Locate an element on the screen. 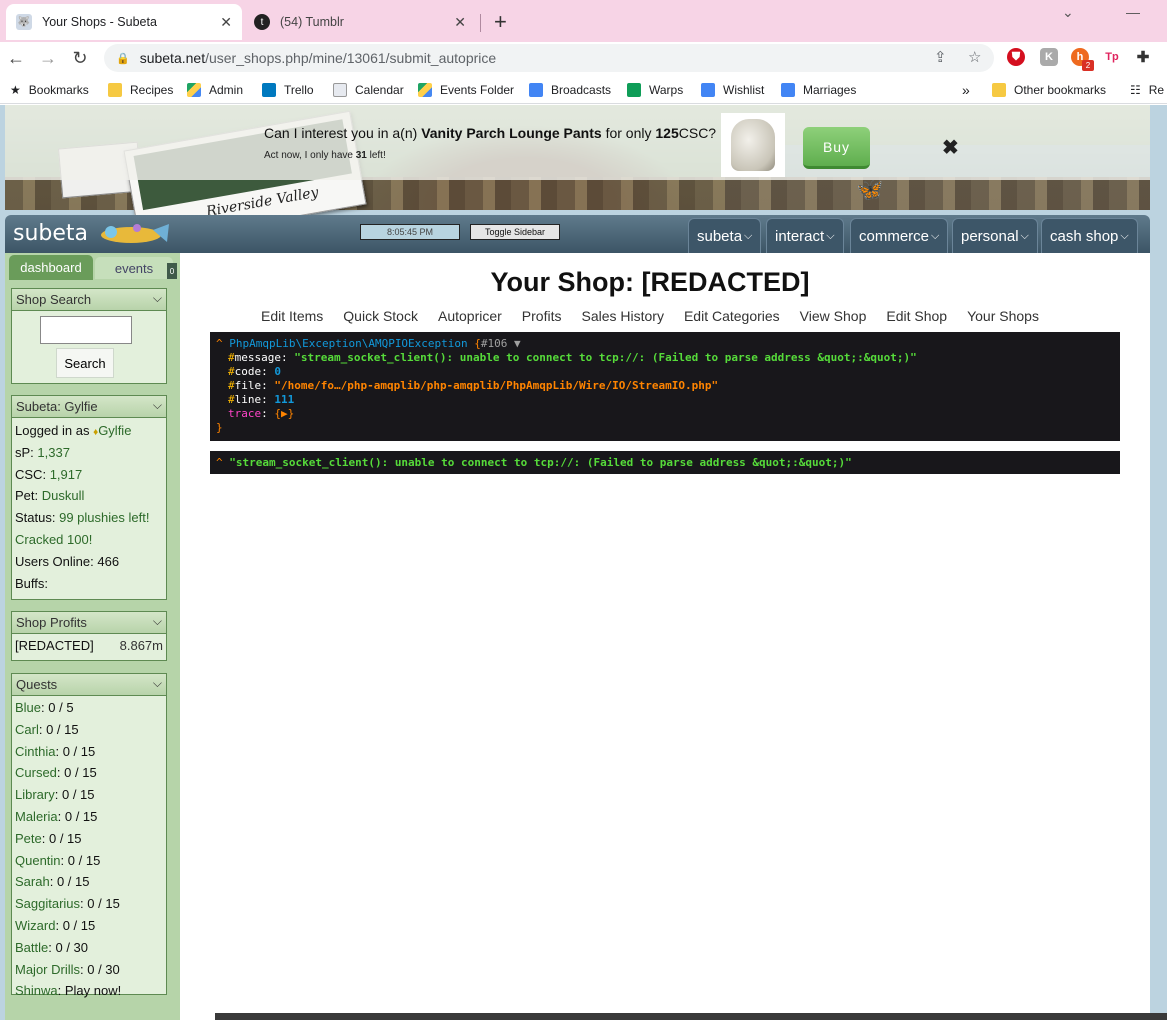 This screenshot has height=1020, width=1167. panel-header: Subeta: Gylfie ⌵ is located at coordinates (89, 407).